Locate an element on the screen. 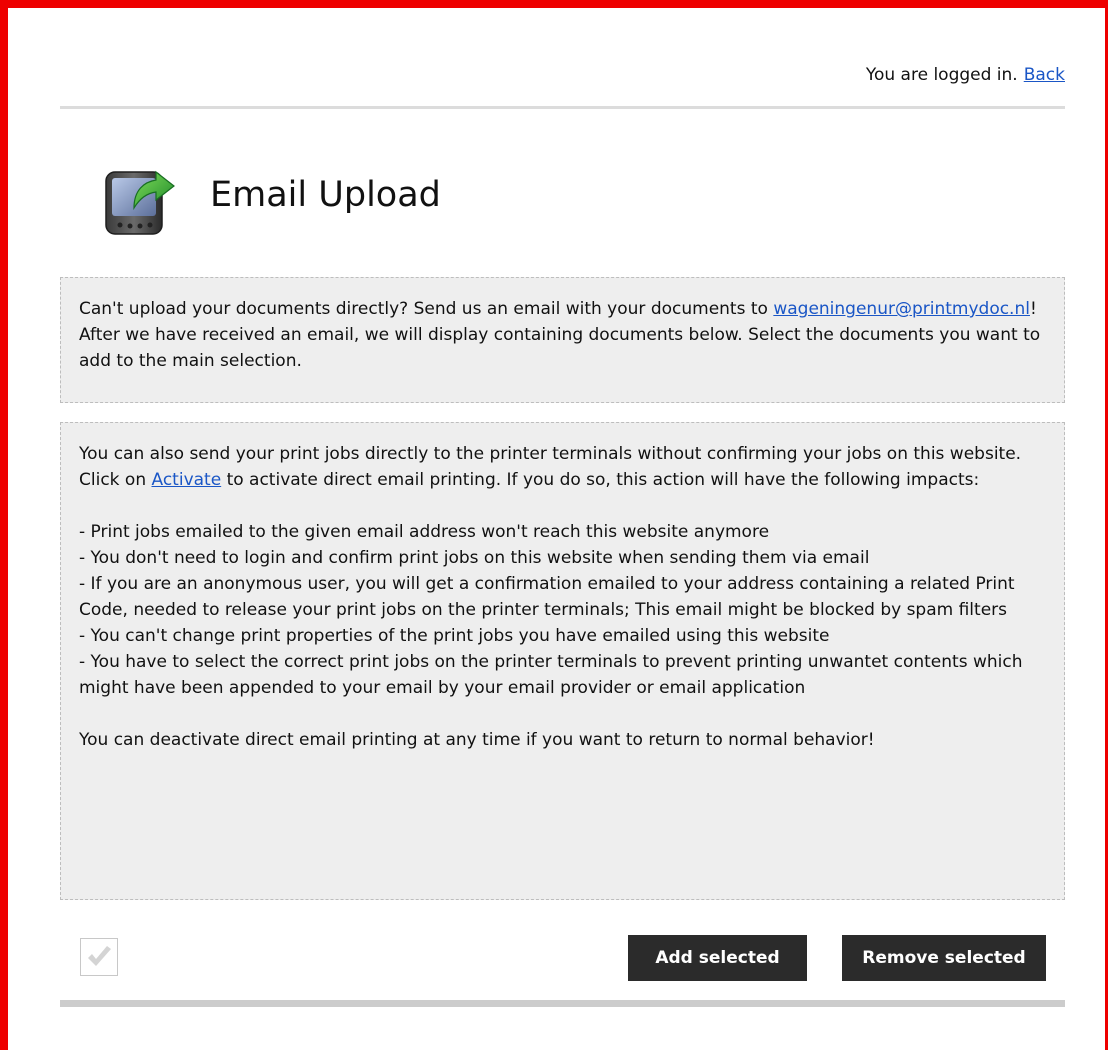  pda-upload-icon is located at coordinates (140, 195).